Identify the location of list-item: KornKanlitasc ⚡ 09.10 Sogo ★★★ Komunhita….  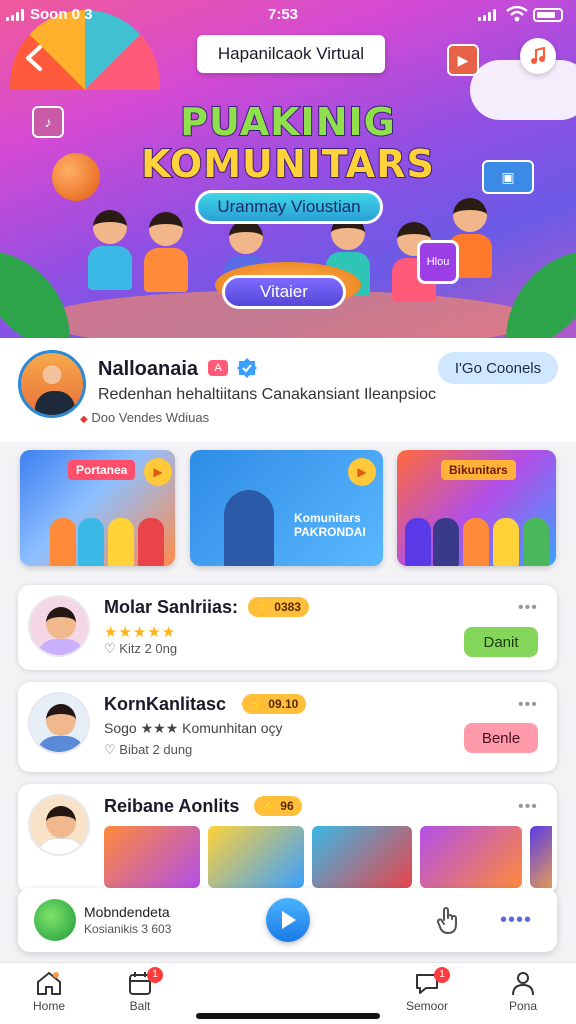
(287, 727).